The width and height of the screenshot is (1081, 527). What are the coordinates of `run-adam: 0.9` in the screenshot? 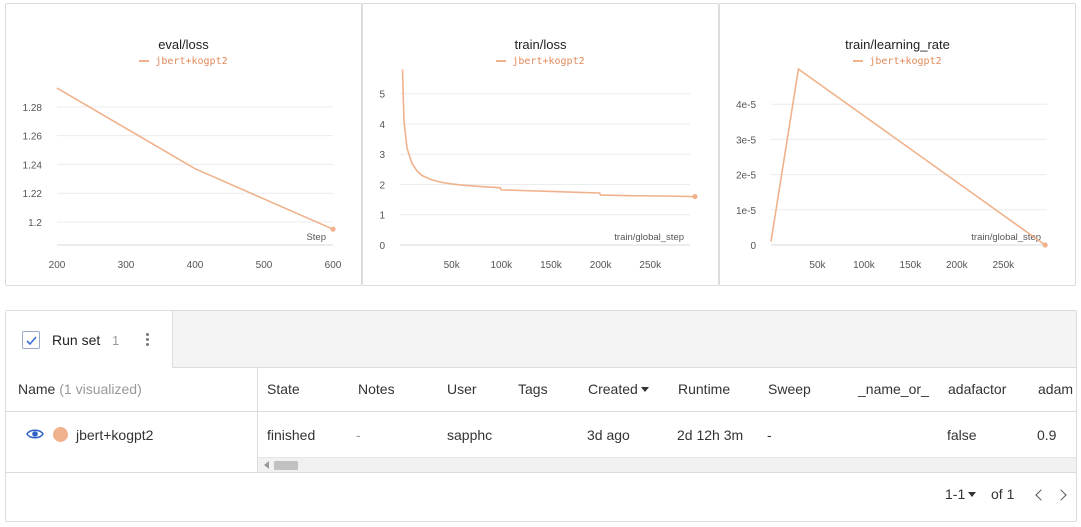 It's located at (1047, 435).